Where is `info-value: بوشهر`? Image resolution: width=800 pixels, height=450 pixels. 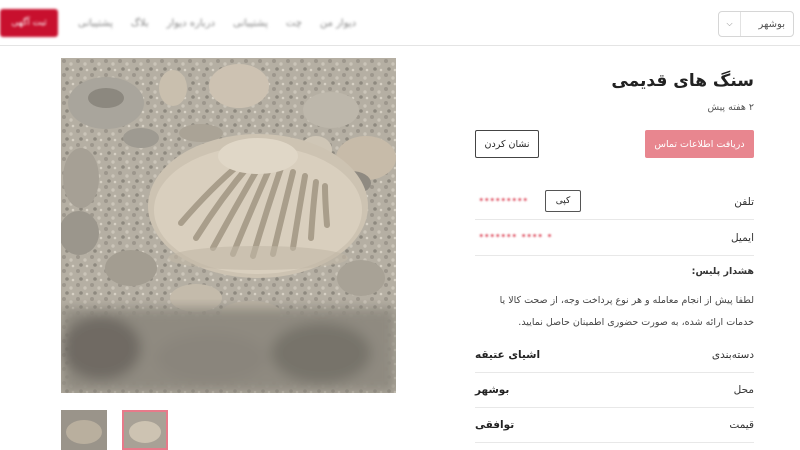 info-value: بوشهر is located at coordinates (492, 390).